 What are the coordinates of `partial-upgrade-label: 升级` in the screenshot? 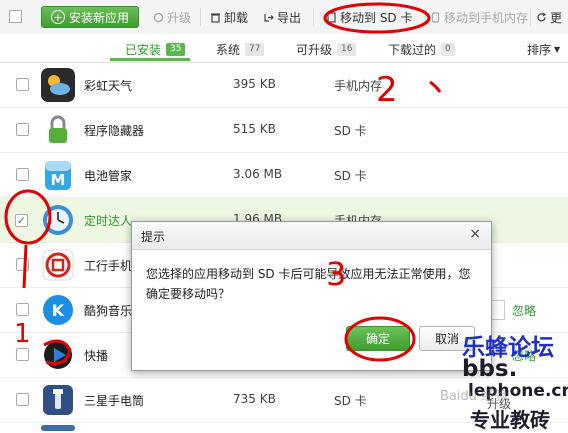 It's located at (499, 404).